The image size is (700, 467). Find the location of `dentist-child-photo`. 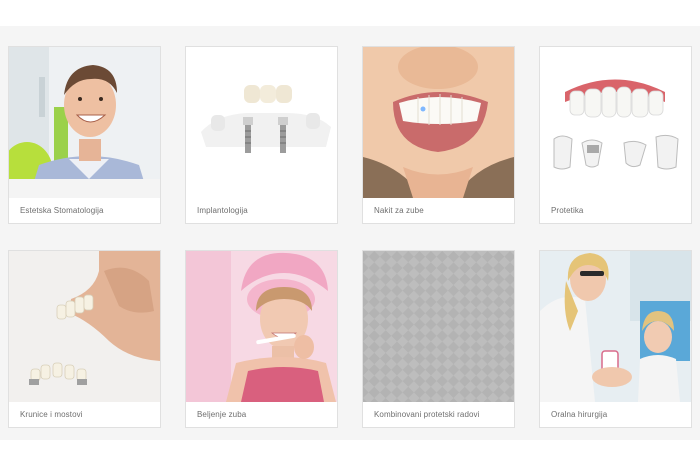

dentist-child-photo is located at coordinates (615, 326).